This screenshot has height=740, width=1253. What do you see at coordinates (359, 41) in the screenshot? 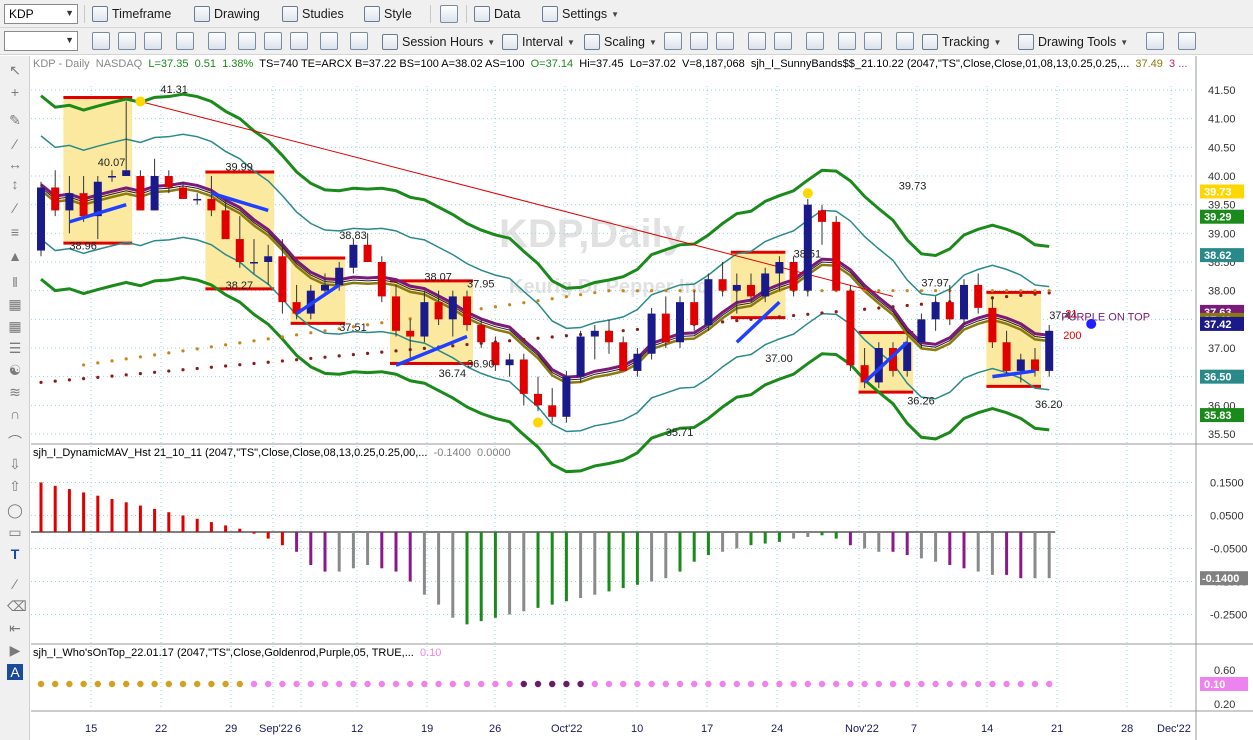
I see `grid-icon` at bounding box center [359, 41].